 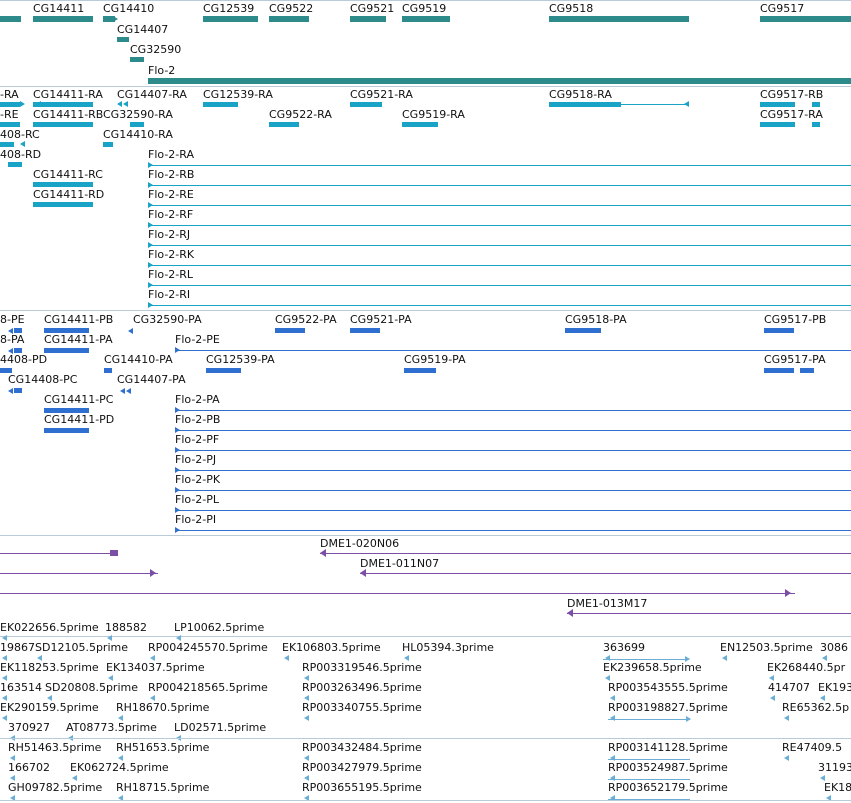 What do you see at coordinates (78, 339) in the screenshot?
I see `feature-label: CG14411-PA` at bounding box center [78, 339].